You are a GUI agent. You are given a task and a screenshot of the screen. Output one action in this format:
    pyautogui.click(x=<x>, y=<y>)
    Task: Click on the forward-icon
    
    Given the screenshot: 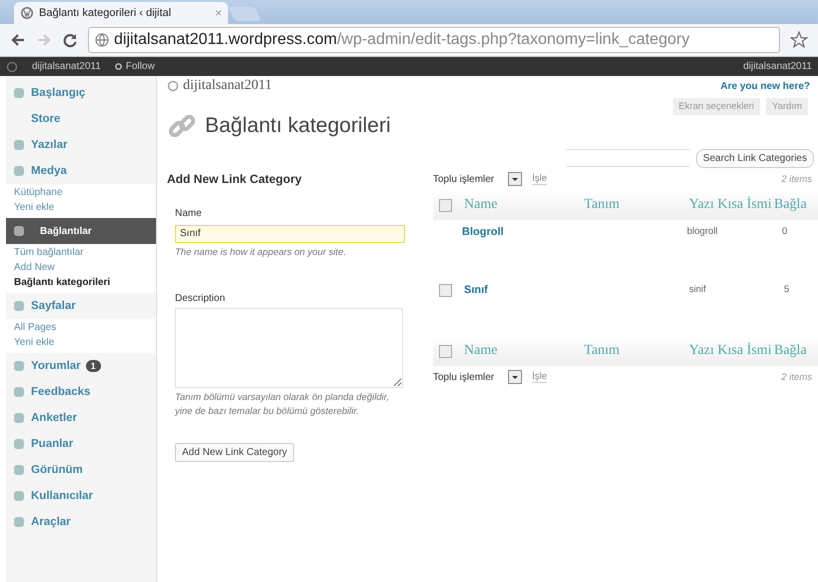 What is the action you would take?
    pyautogui.click(x=44, y=40)
    